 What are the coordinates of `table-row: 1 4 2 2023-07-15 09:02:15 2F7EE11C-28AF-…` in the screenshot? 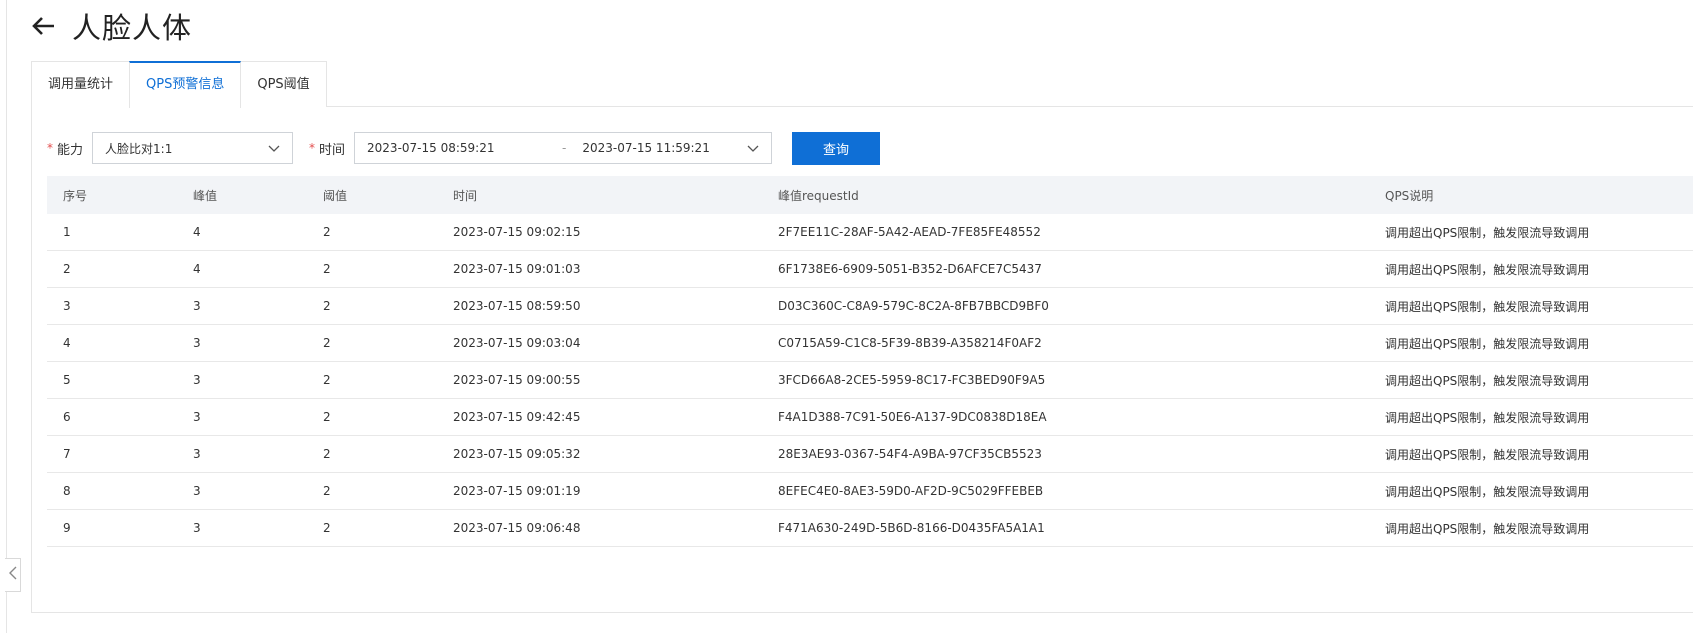 It's located at (870, 232).